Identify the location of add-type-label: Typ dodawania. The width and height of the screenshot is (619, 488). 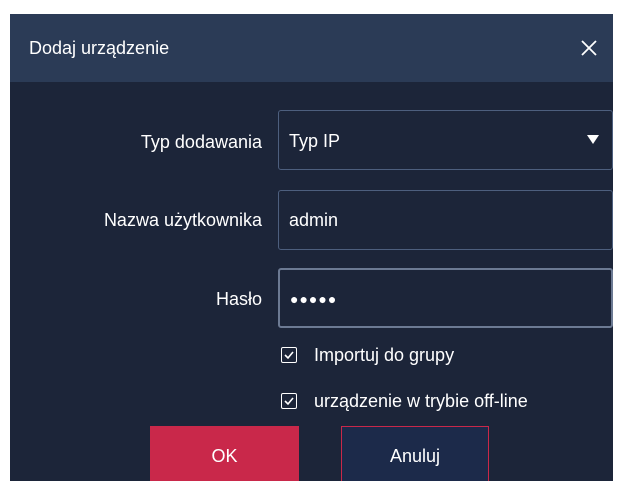
(201, 142).